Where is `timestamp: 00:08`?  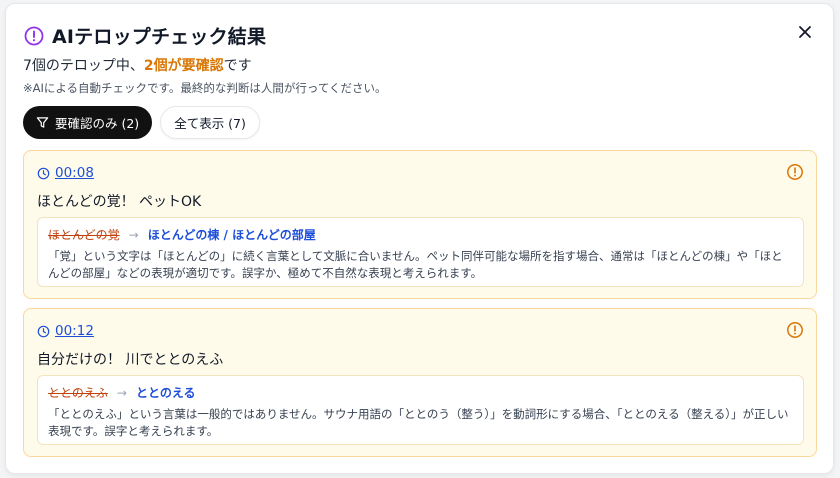 timestamp: 00:08 is located at coordinates (65, 173).